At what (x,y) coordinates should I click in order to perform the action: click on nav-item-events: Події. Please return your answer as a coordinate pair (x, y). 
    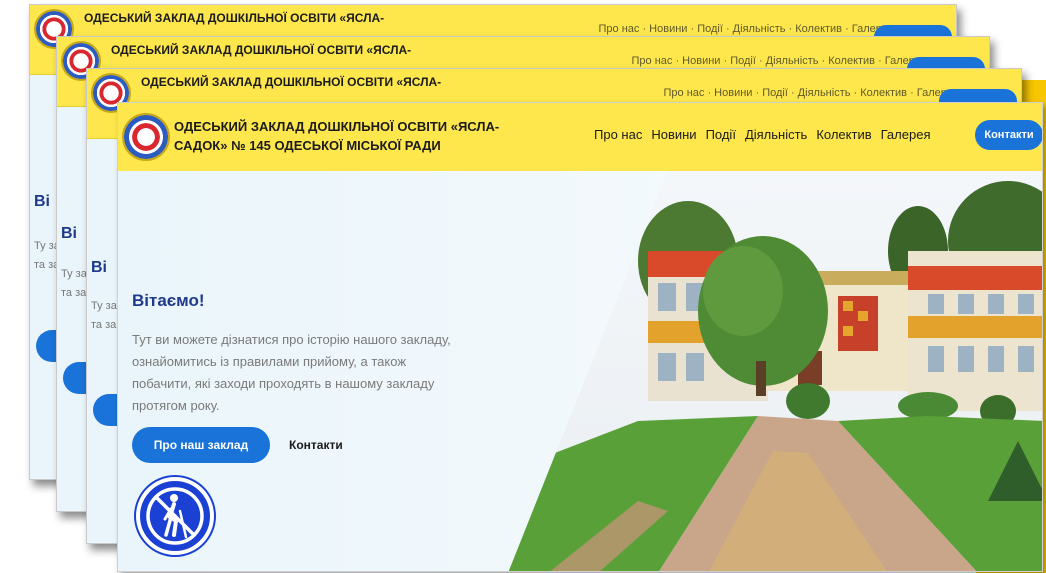
    Looking at the image, I should click on (721, 134).